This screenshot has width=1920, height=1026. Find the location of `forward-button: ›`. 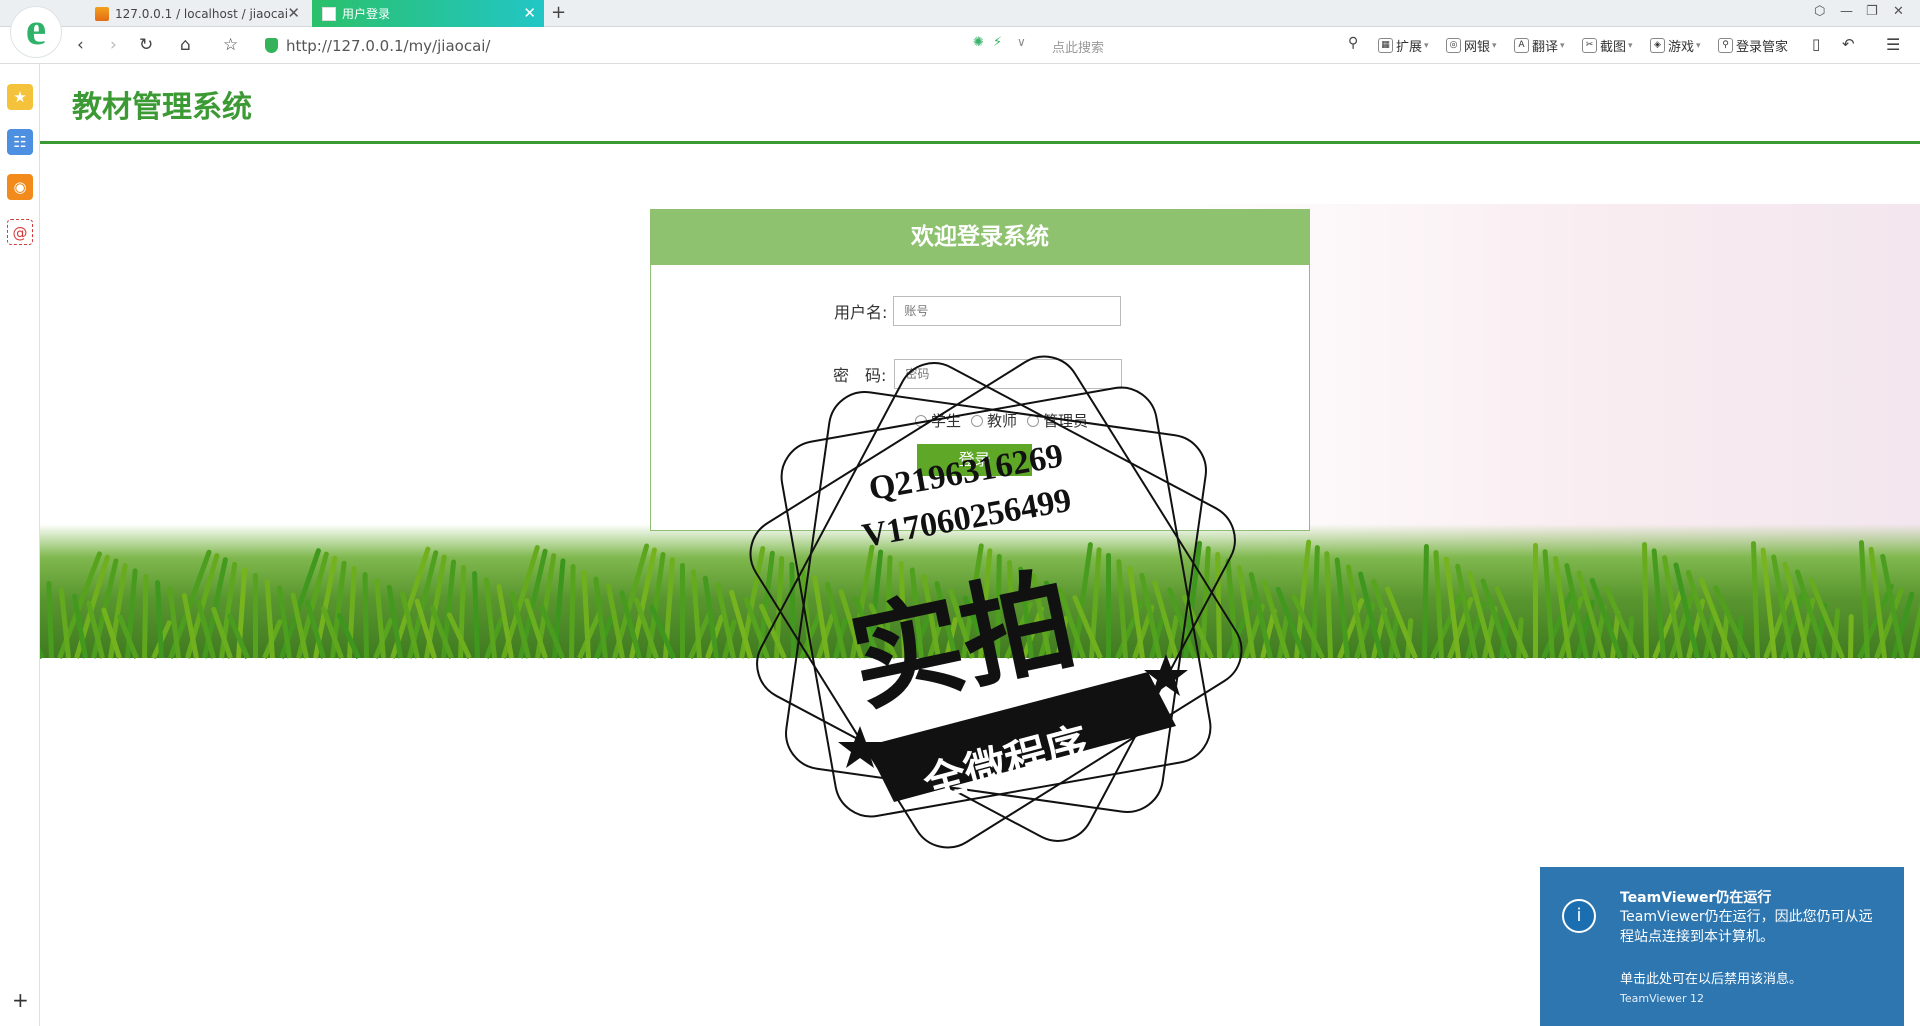

forward-button: › is located at coordinates (113, 45).